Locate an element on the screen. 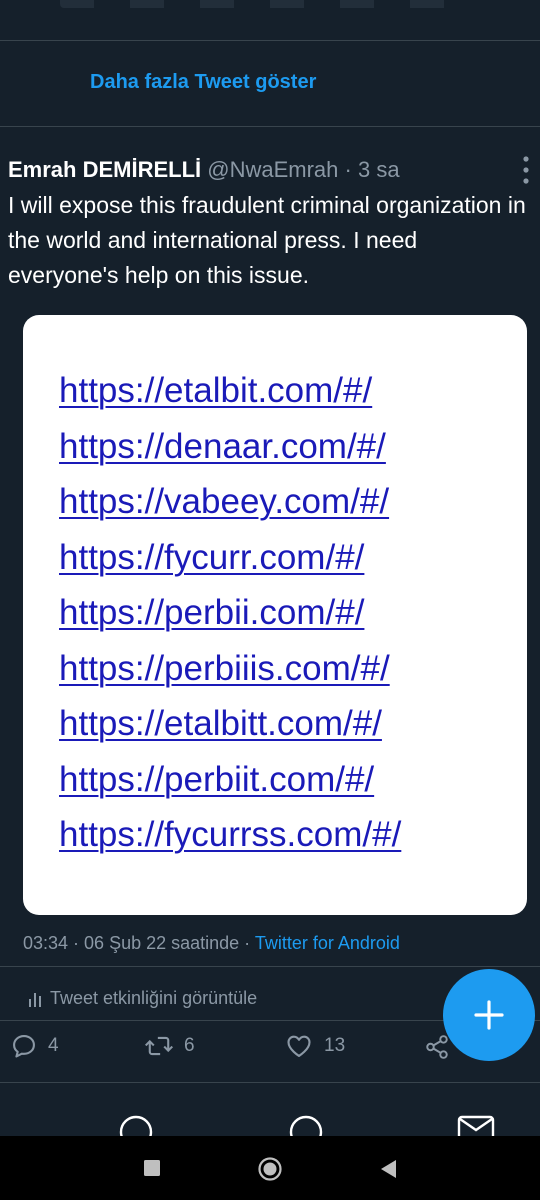  image-url-item: https://perbii.com/#/ is located at coordinates (212, 612).